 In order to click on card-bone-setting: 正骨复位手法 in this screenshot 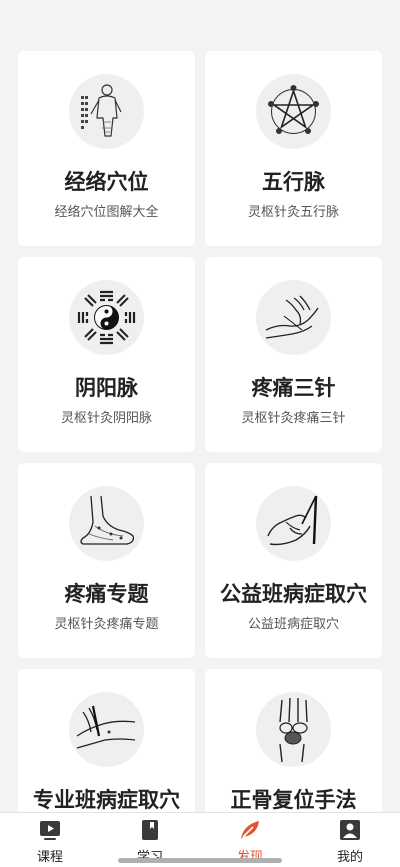, I will do `click(293, 740)`.